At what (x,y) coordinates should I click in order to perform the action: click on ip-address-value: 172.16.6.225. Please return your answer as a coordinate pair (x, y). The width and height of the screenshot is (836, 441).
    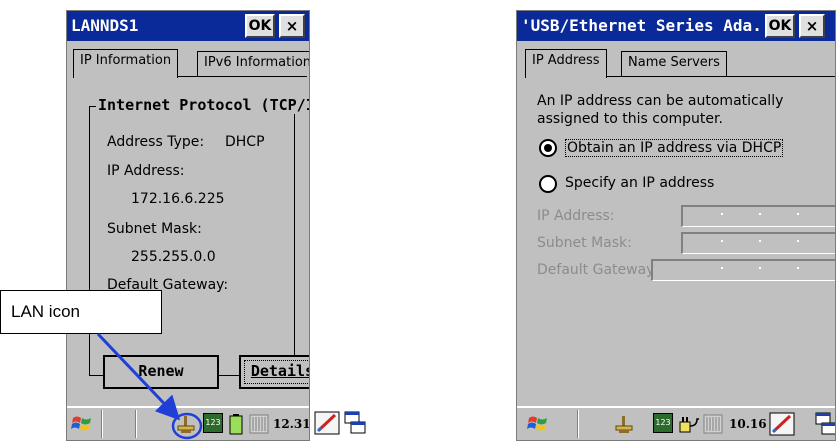
    Looking at the image, I should click on (178, 199).